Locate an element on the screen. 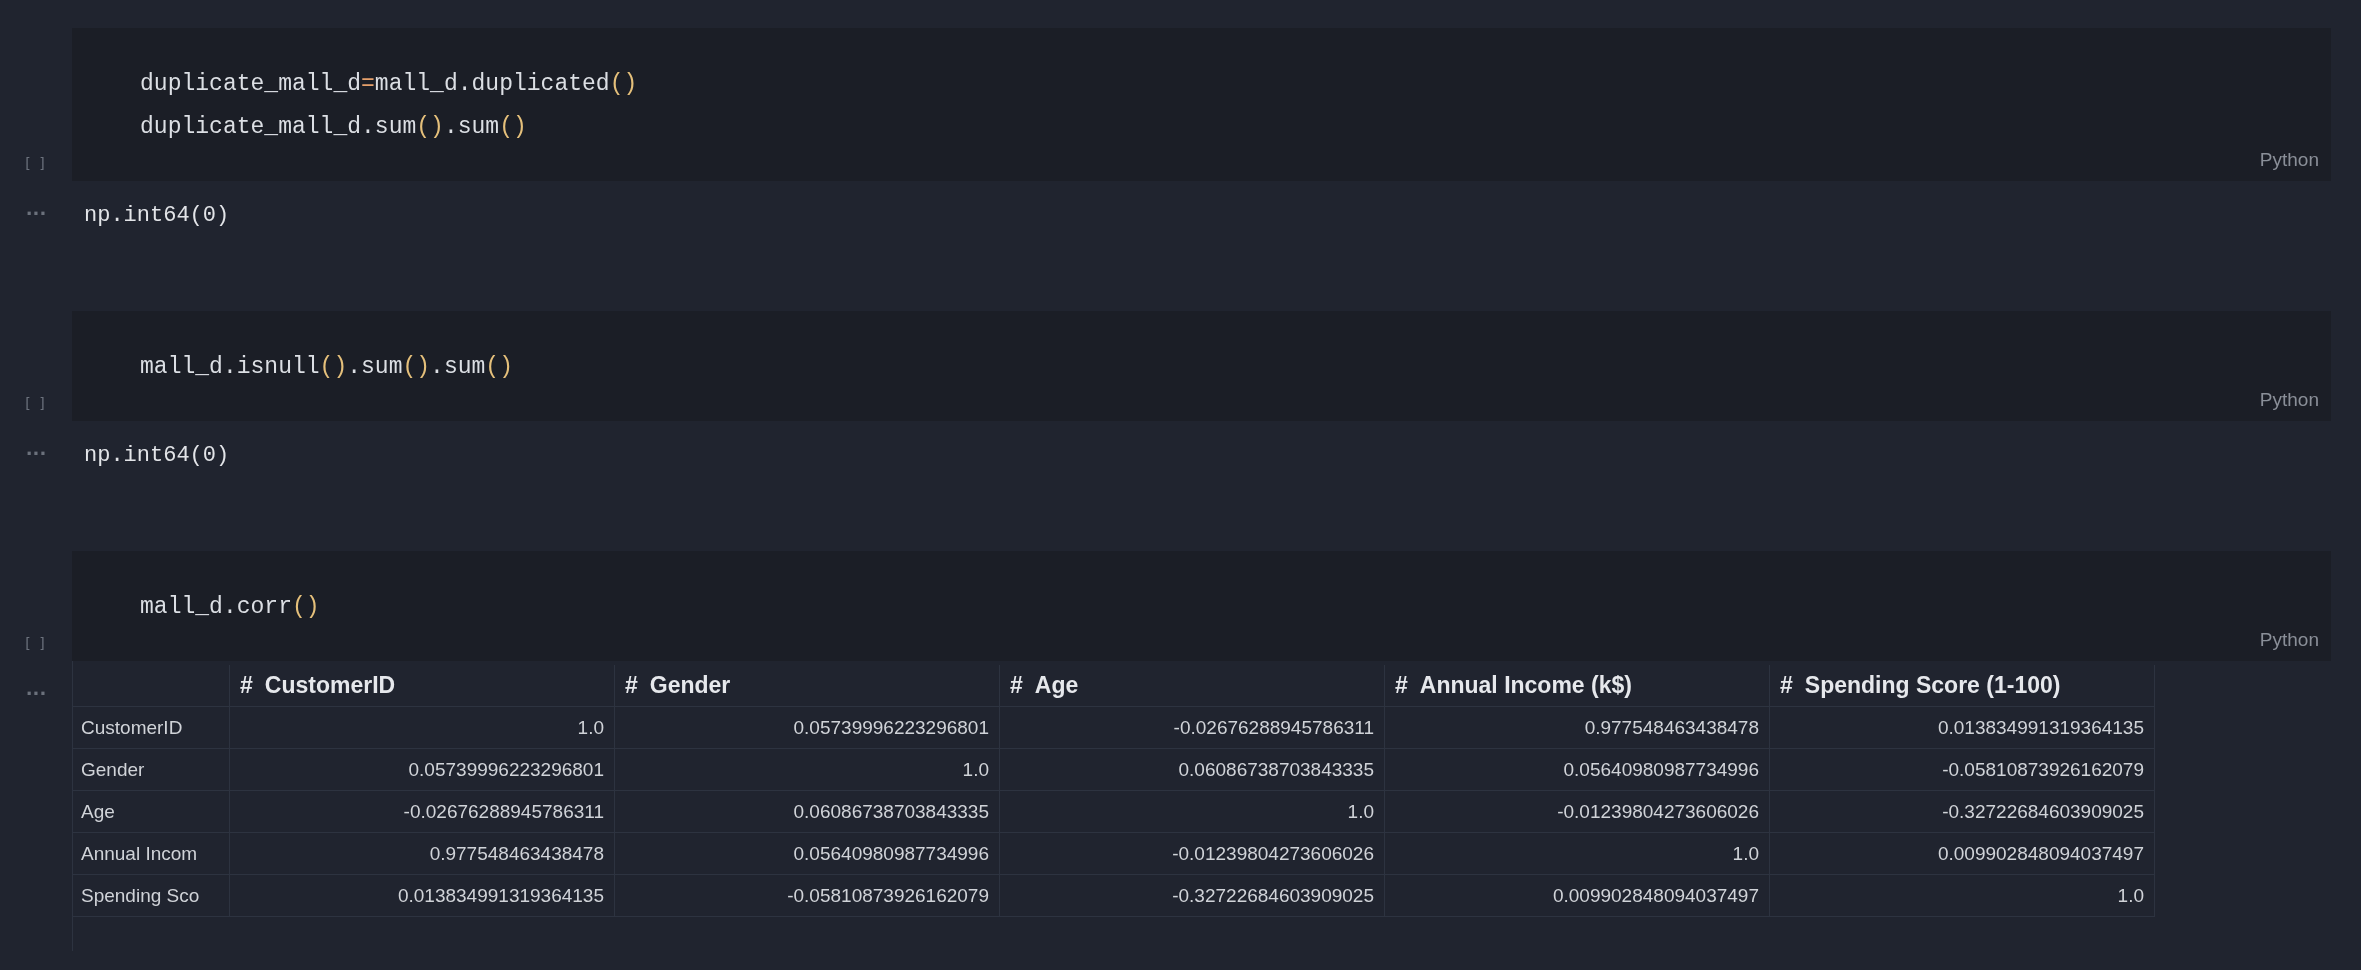 This screenshot has height=970, width=2361. code-cell: mall_d.isnull().sum().sum() Python is located at coordinates (1201, 366).